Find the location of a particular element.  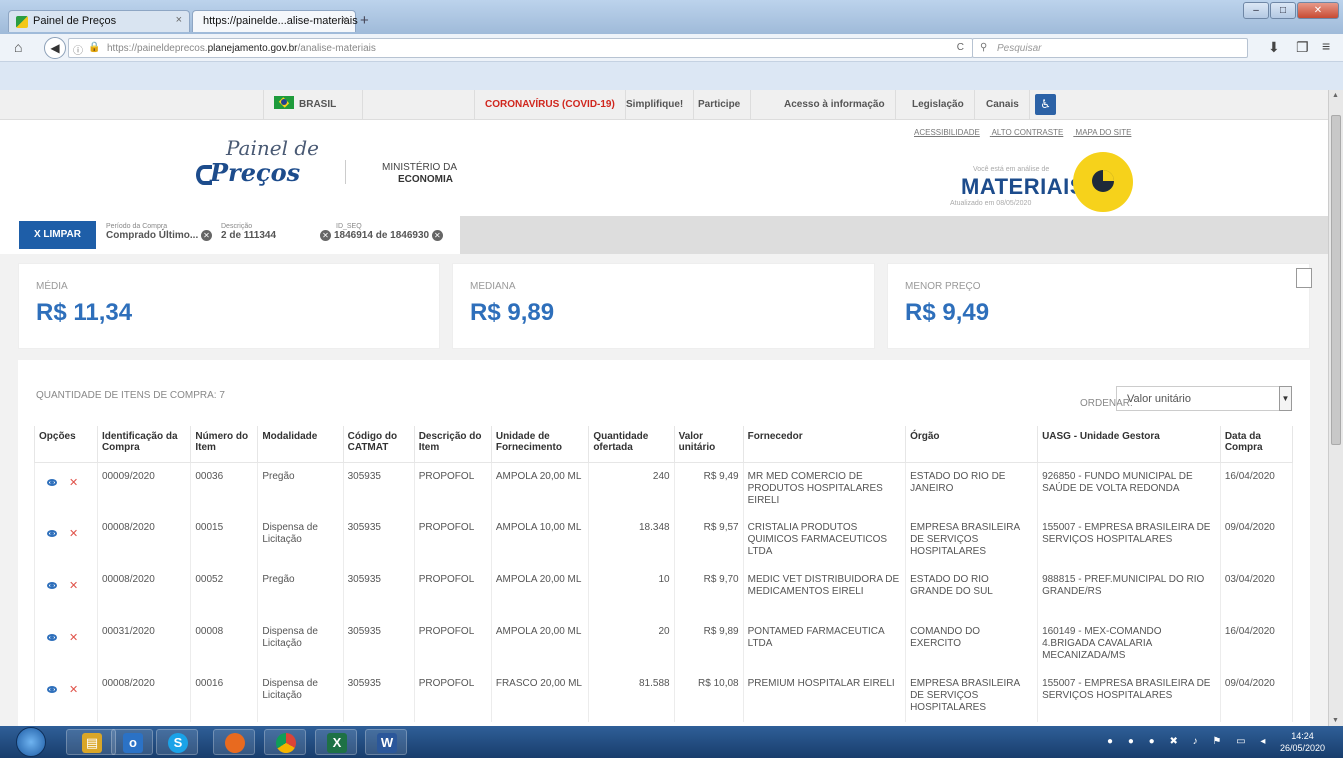

logo-top-text: Painel de is located at coordinates (272, 148).